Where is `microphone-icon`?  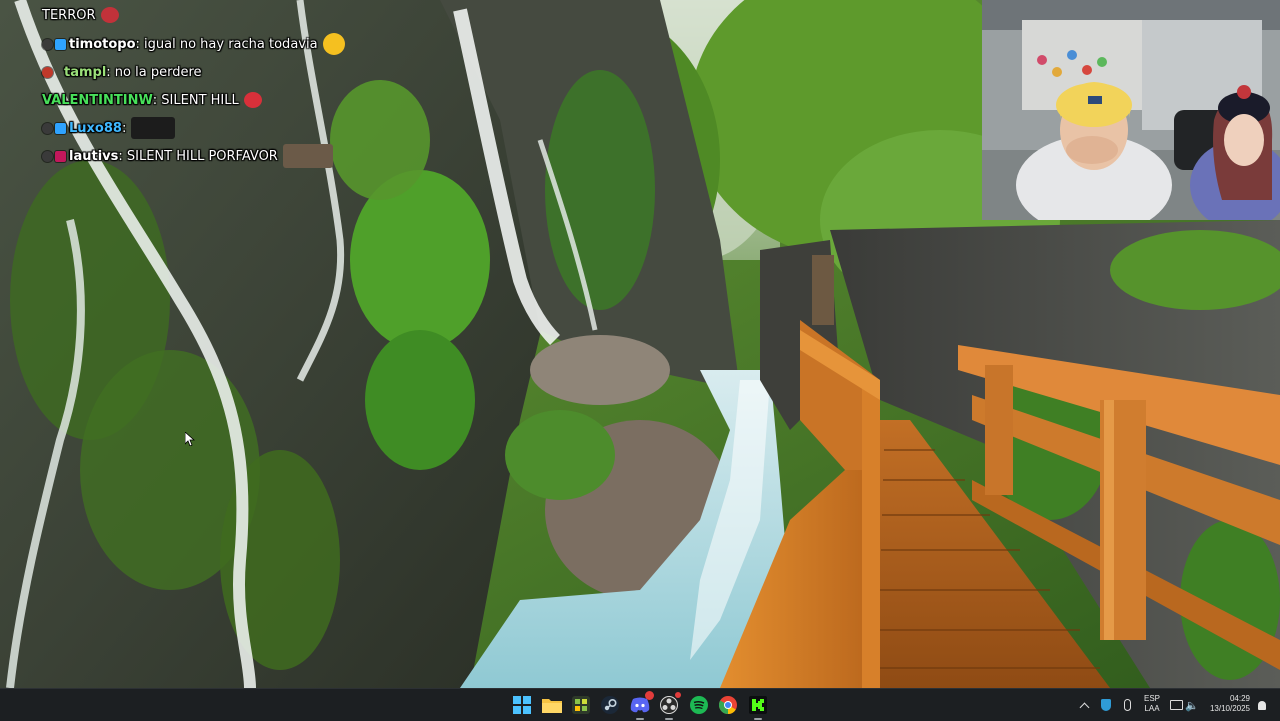
microphone-icon is located at coordinates (1127, 705).